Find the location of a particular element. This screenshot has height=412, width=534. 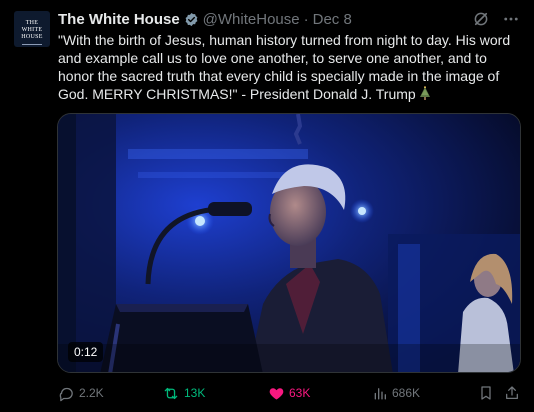

views-button: 686K is located at coordinates (396, 393).